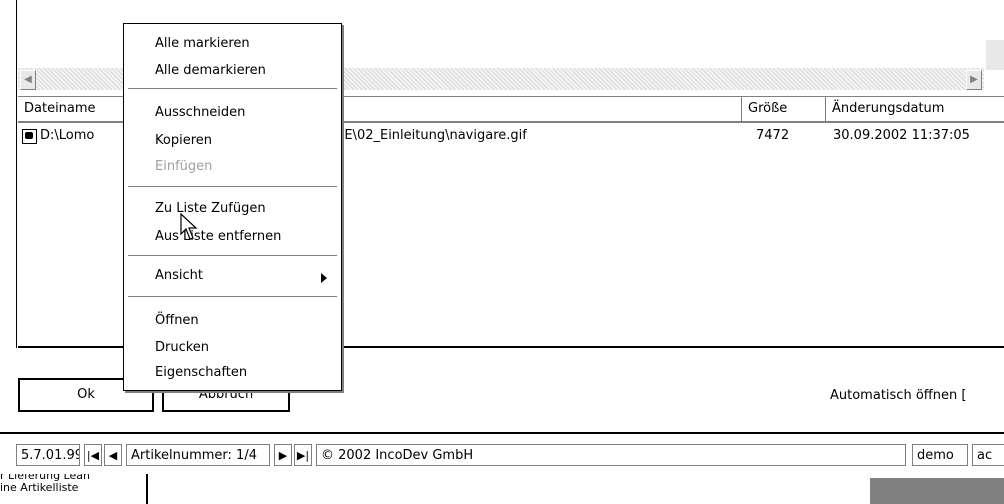  What do you see at coordinates (426, 135) in the screenshot?
I see `file-path-right: 2GE\02_Einleitung\navigare.gif` at bounding box center [426, 135].